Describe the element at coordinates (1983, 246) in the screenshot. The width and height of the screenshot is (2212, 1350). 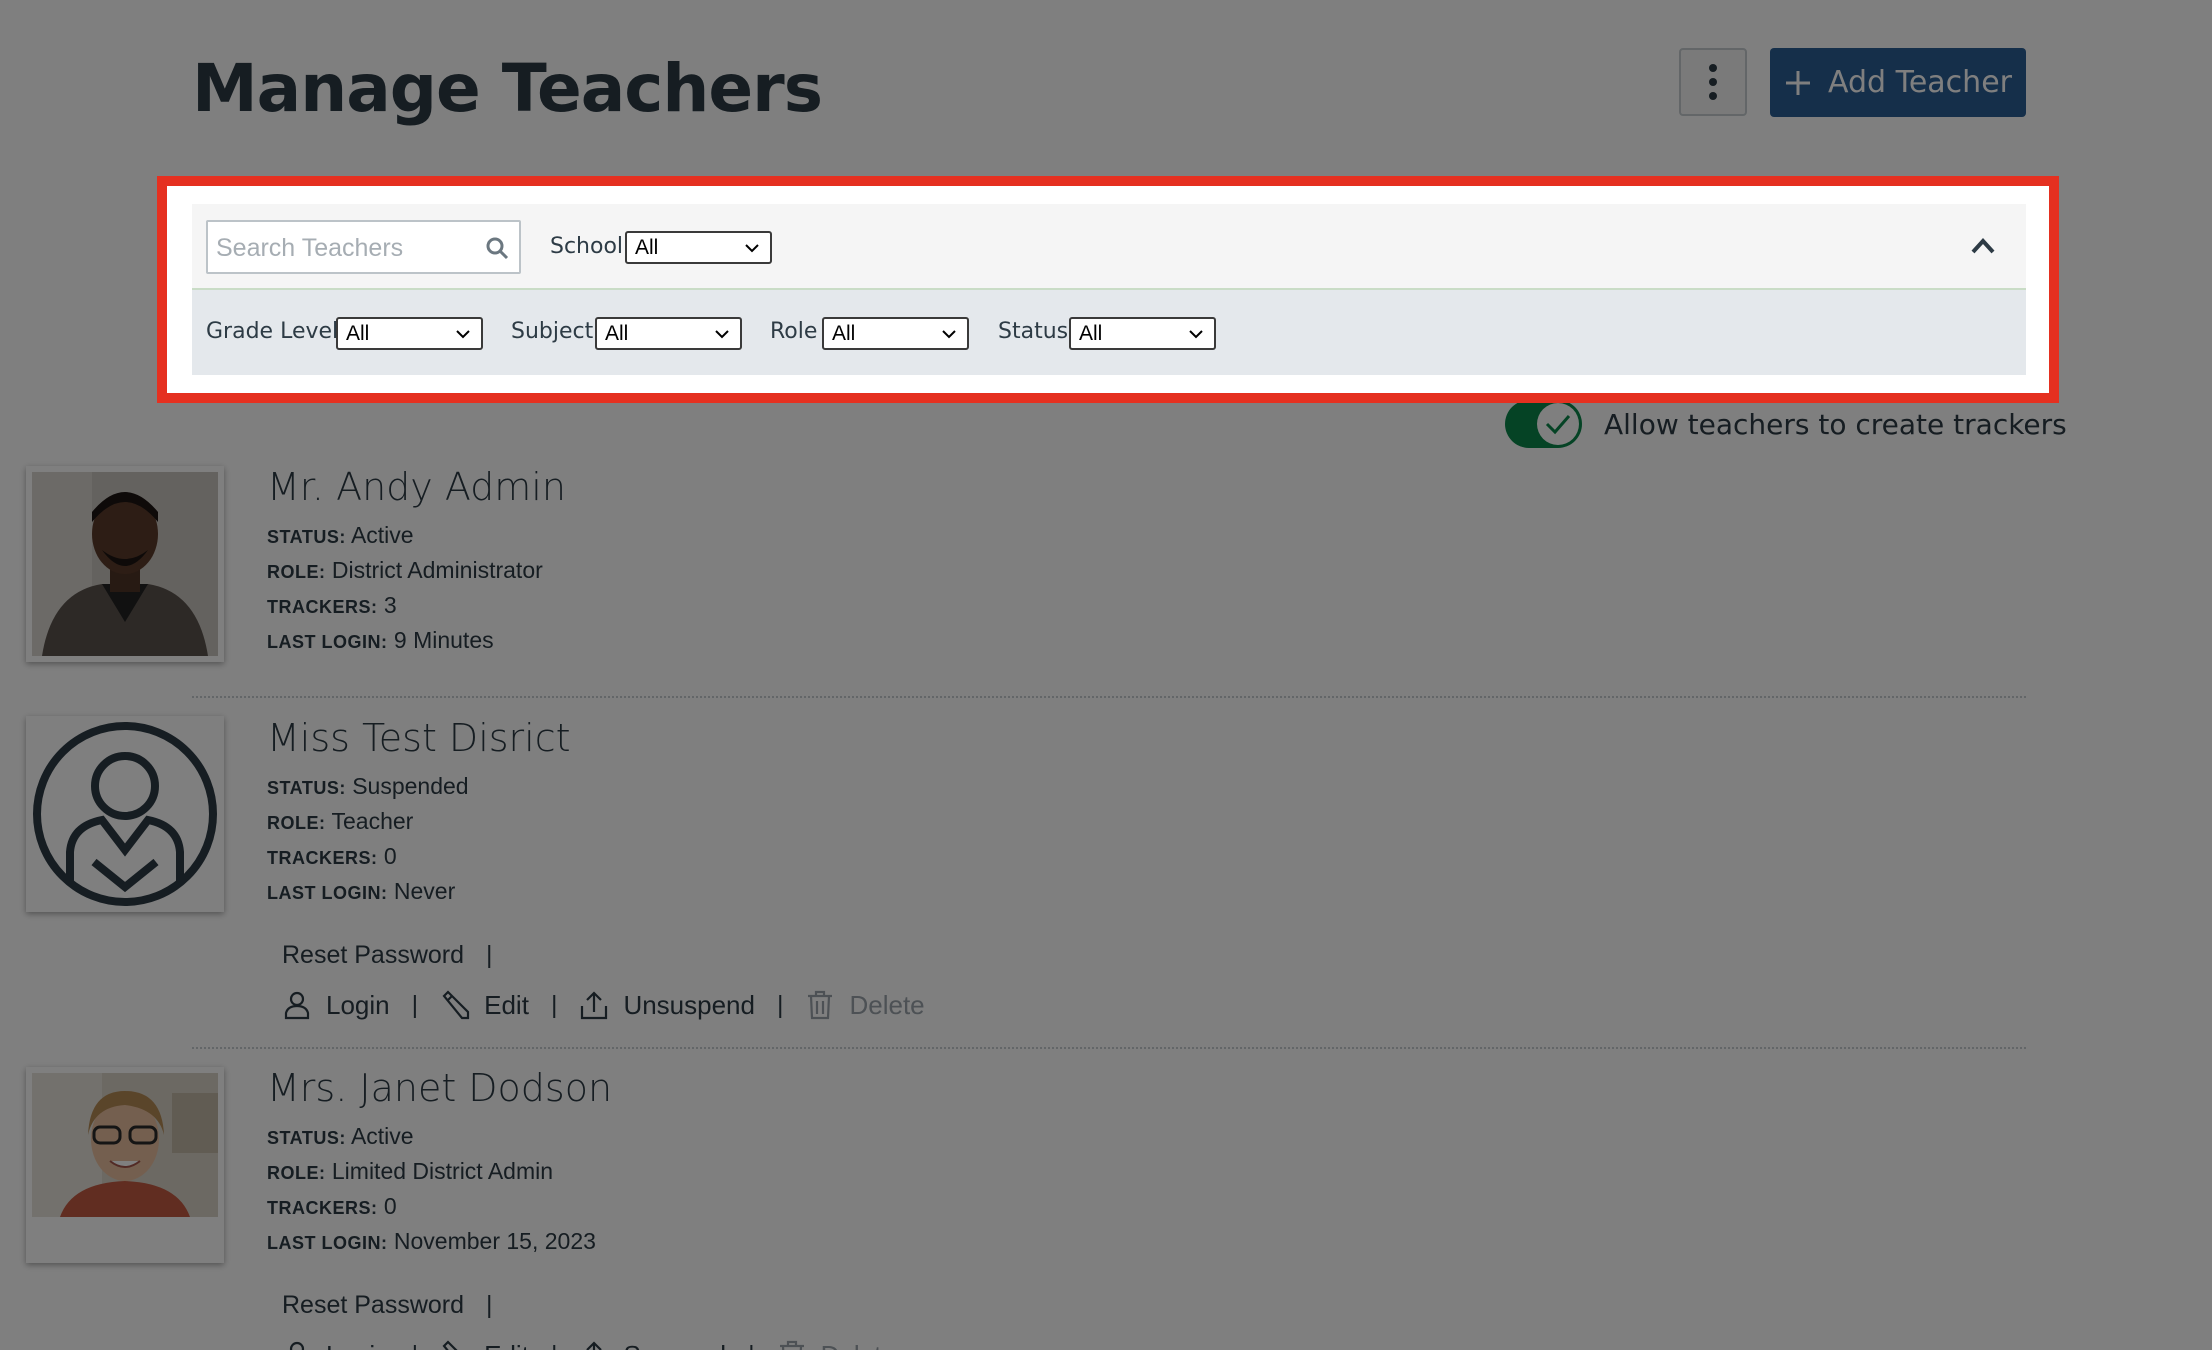
I see `chevron-up-icon` at that location.